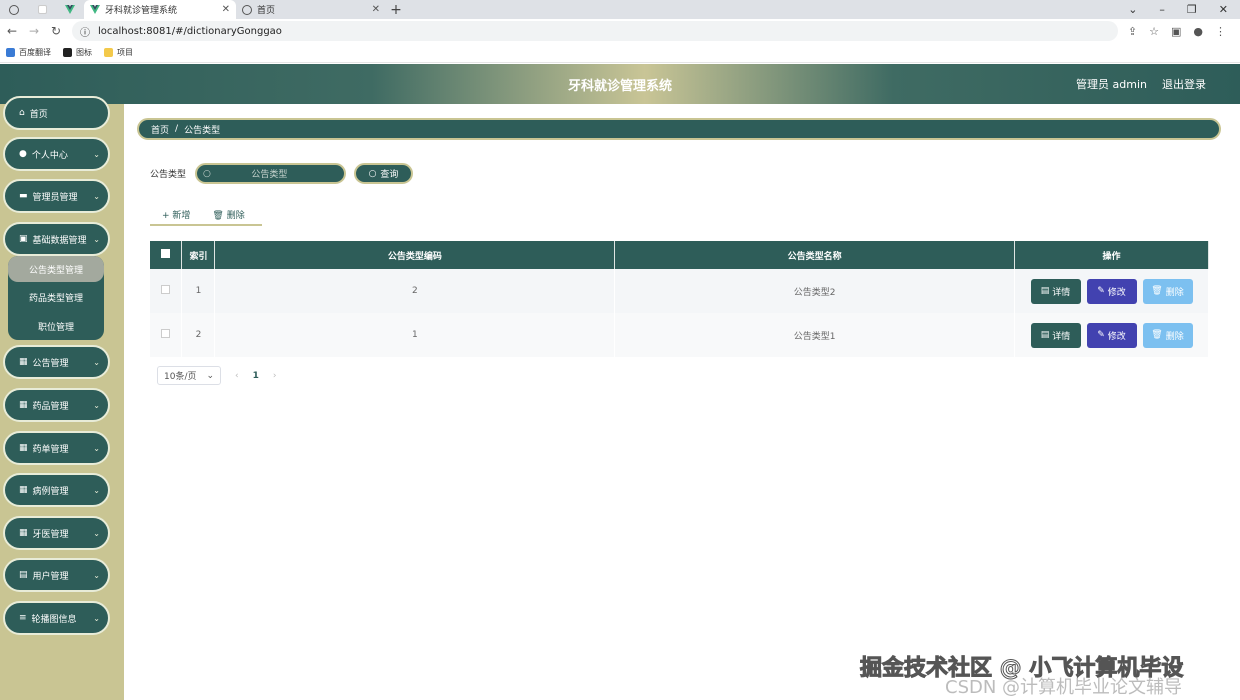 The image size is (1240, 700). What do you see at coordinates (595, 31) in the screenshot?
I see `url-field: ⓘ localhost:8081/#/dictionaryGonggao` at bounding box center [595, 31].